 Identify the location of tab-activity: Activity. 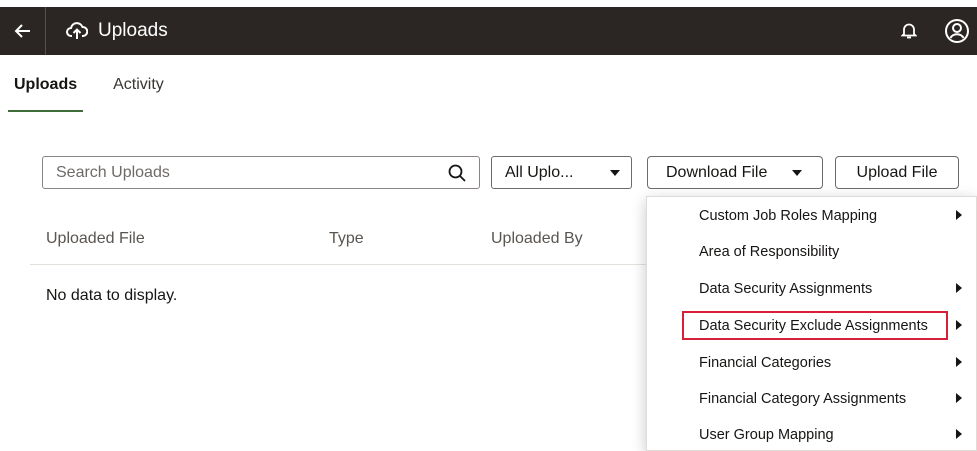
(138, 91).